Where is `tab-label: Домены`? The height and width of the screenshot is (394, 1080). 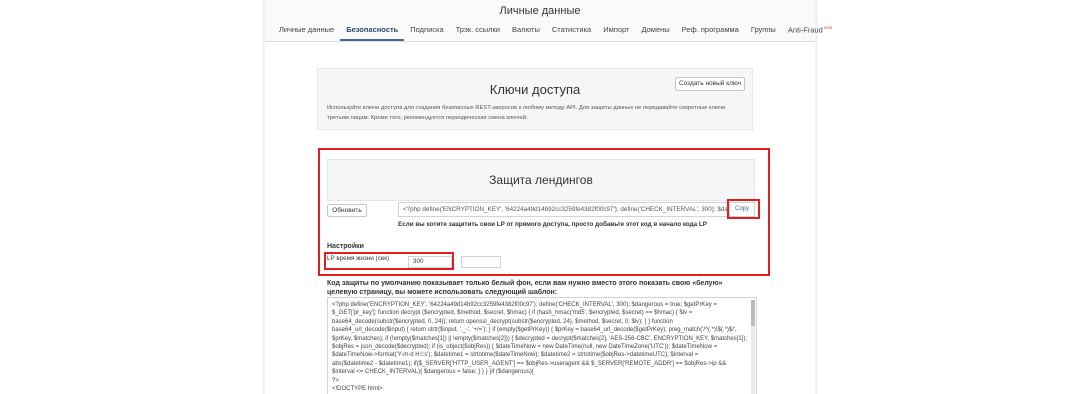 tab-label: Домены is located at coordinates (655, 29).